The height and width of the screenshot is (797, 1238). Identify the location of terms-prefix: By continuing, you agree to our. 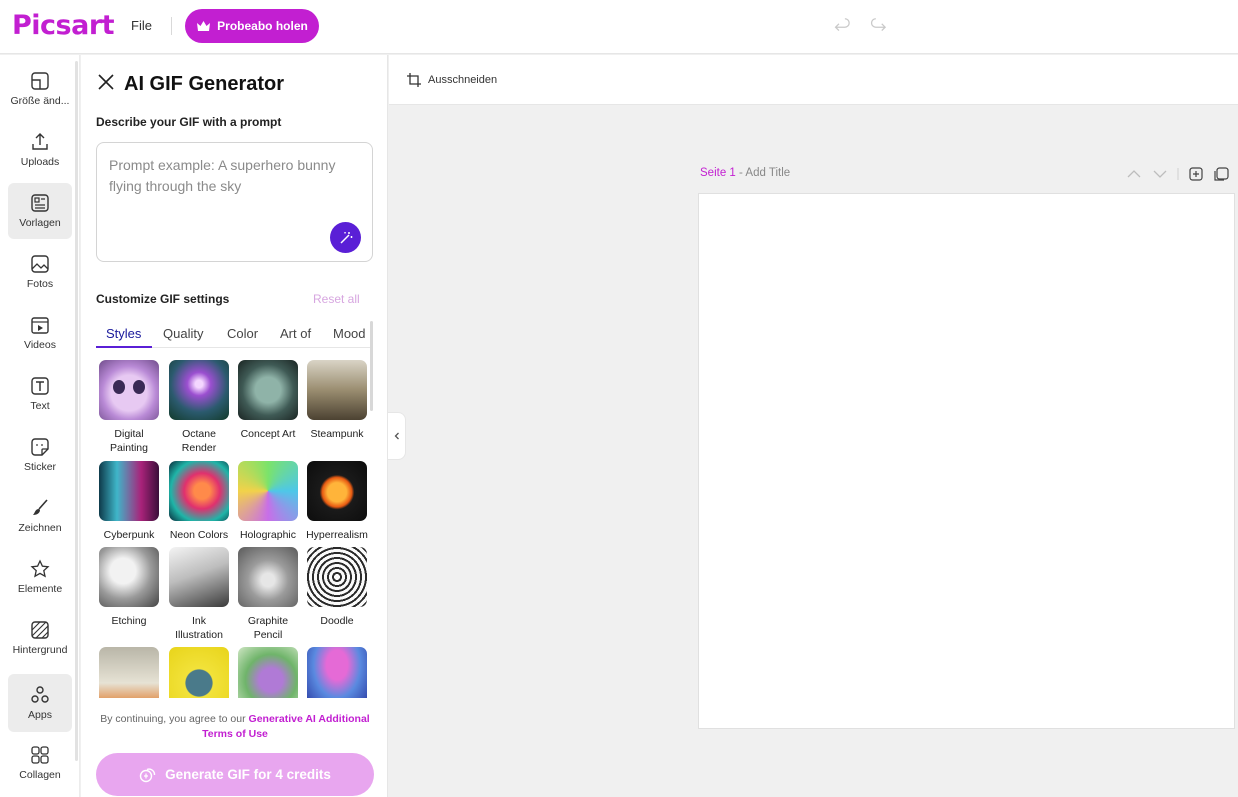
(173, 719).